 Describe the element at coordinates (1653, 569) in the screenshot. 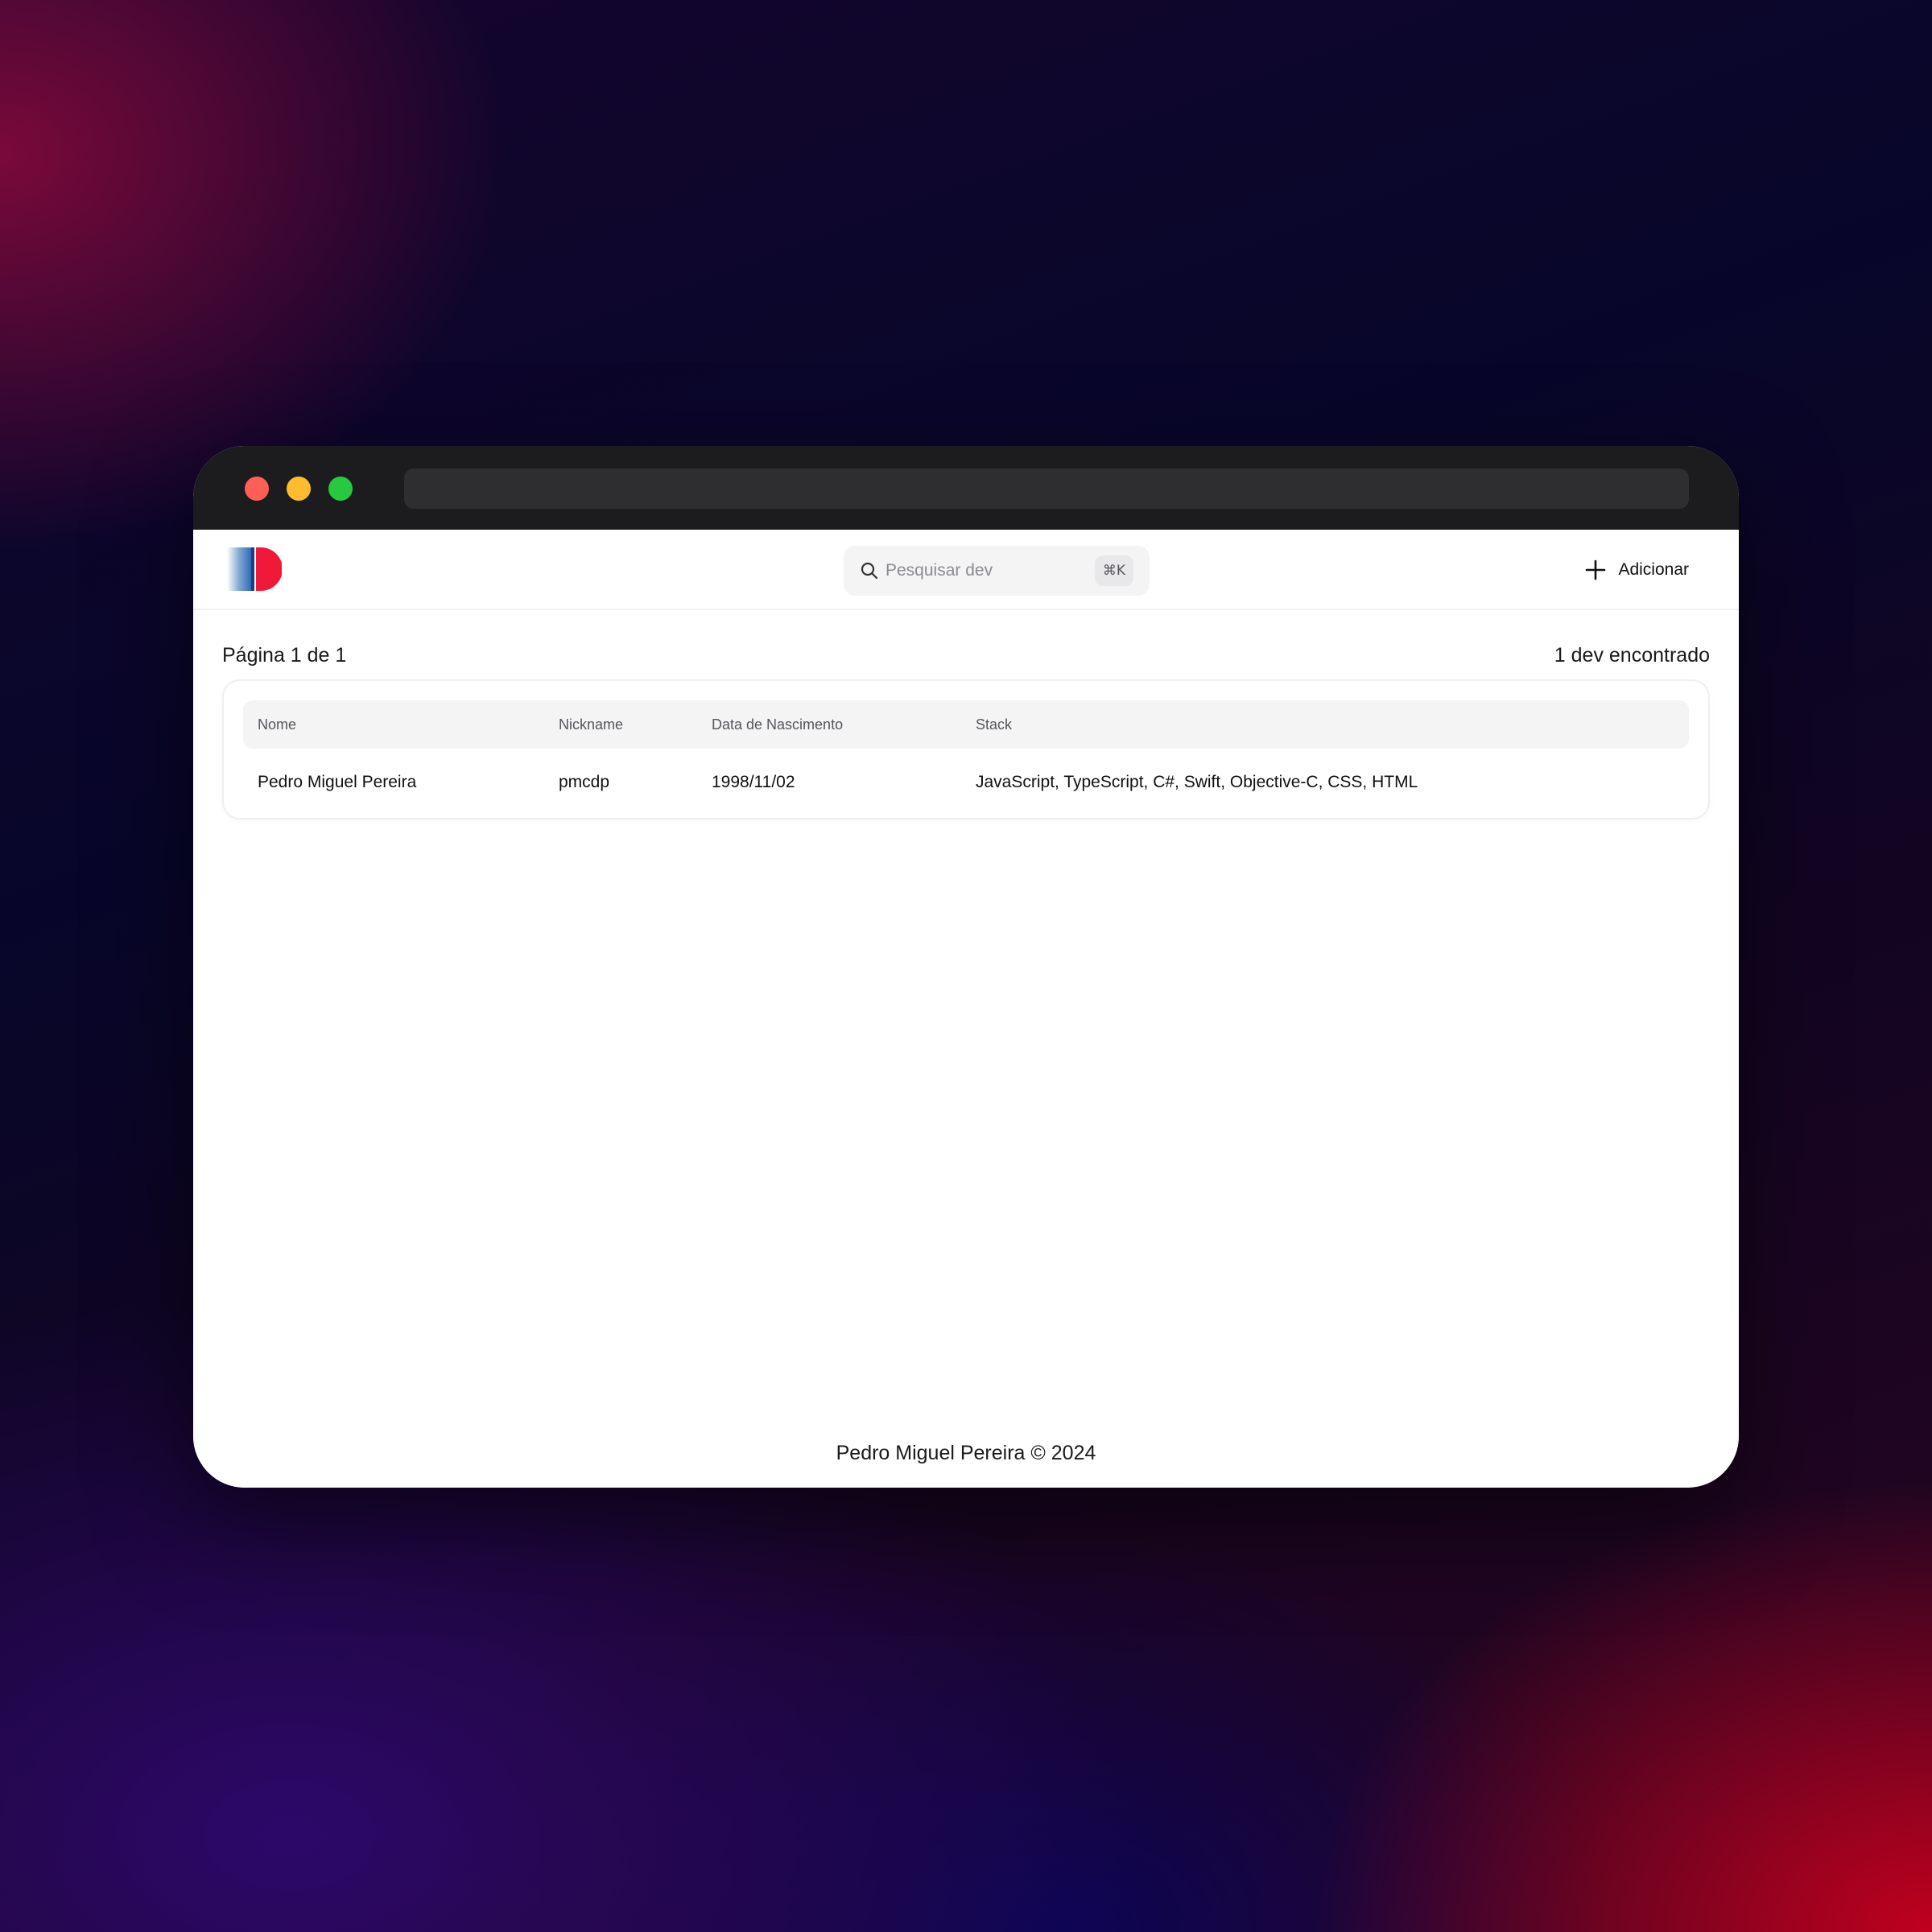

I see `add-button-label: Adicionar` at that location.